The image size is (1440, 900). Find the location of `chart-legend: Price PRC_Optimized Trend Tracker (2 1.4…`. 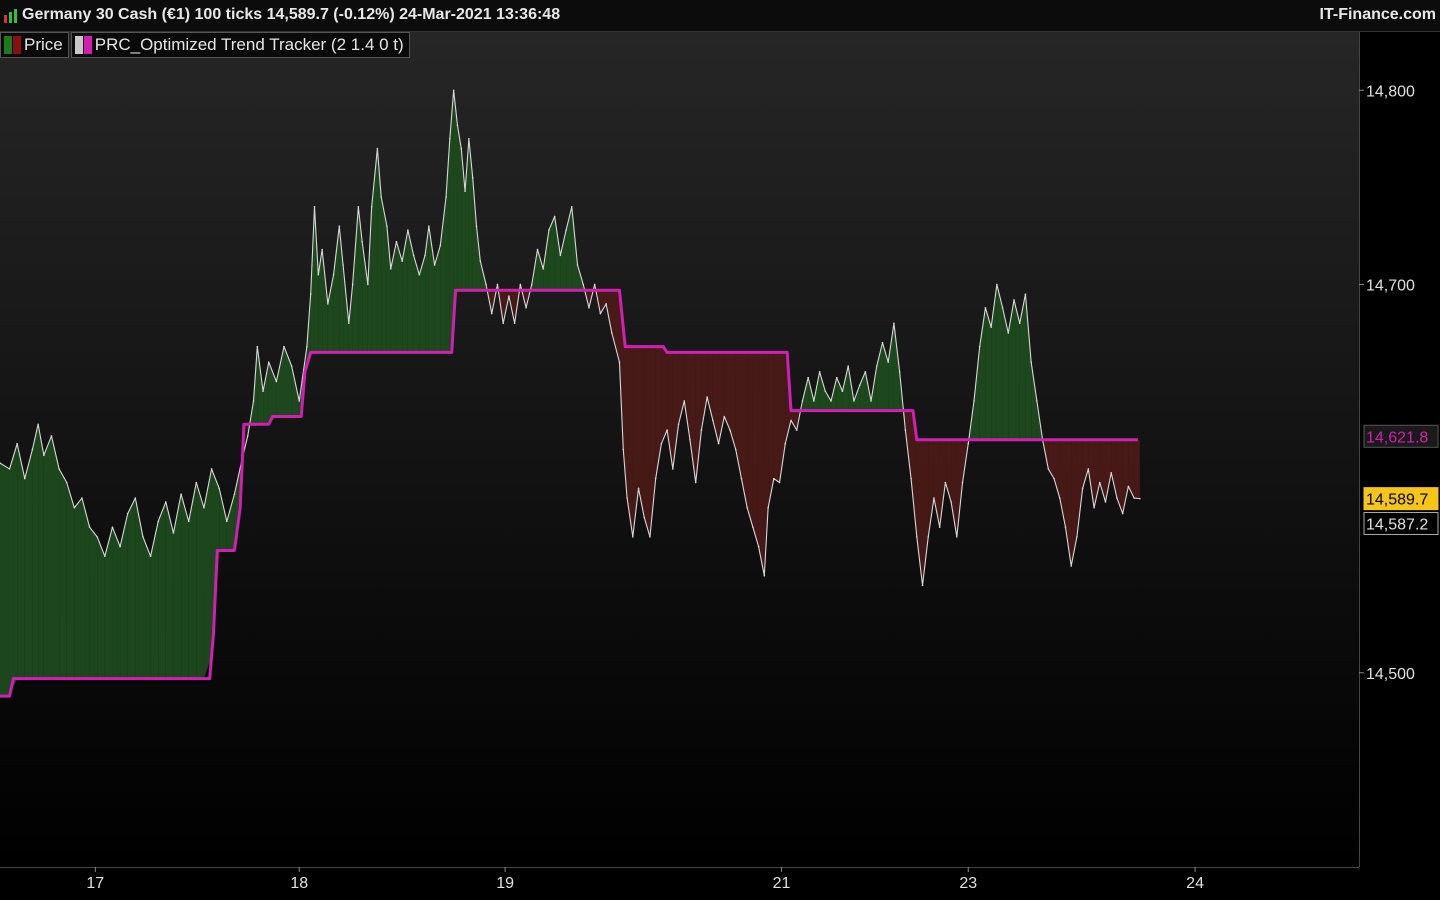

chart-legend: Price PRC_Optimized Trend Tracker (2 1.4… is located at coordinates (206, 45).